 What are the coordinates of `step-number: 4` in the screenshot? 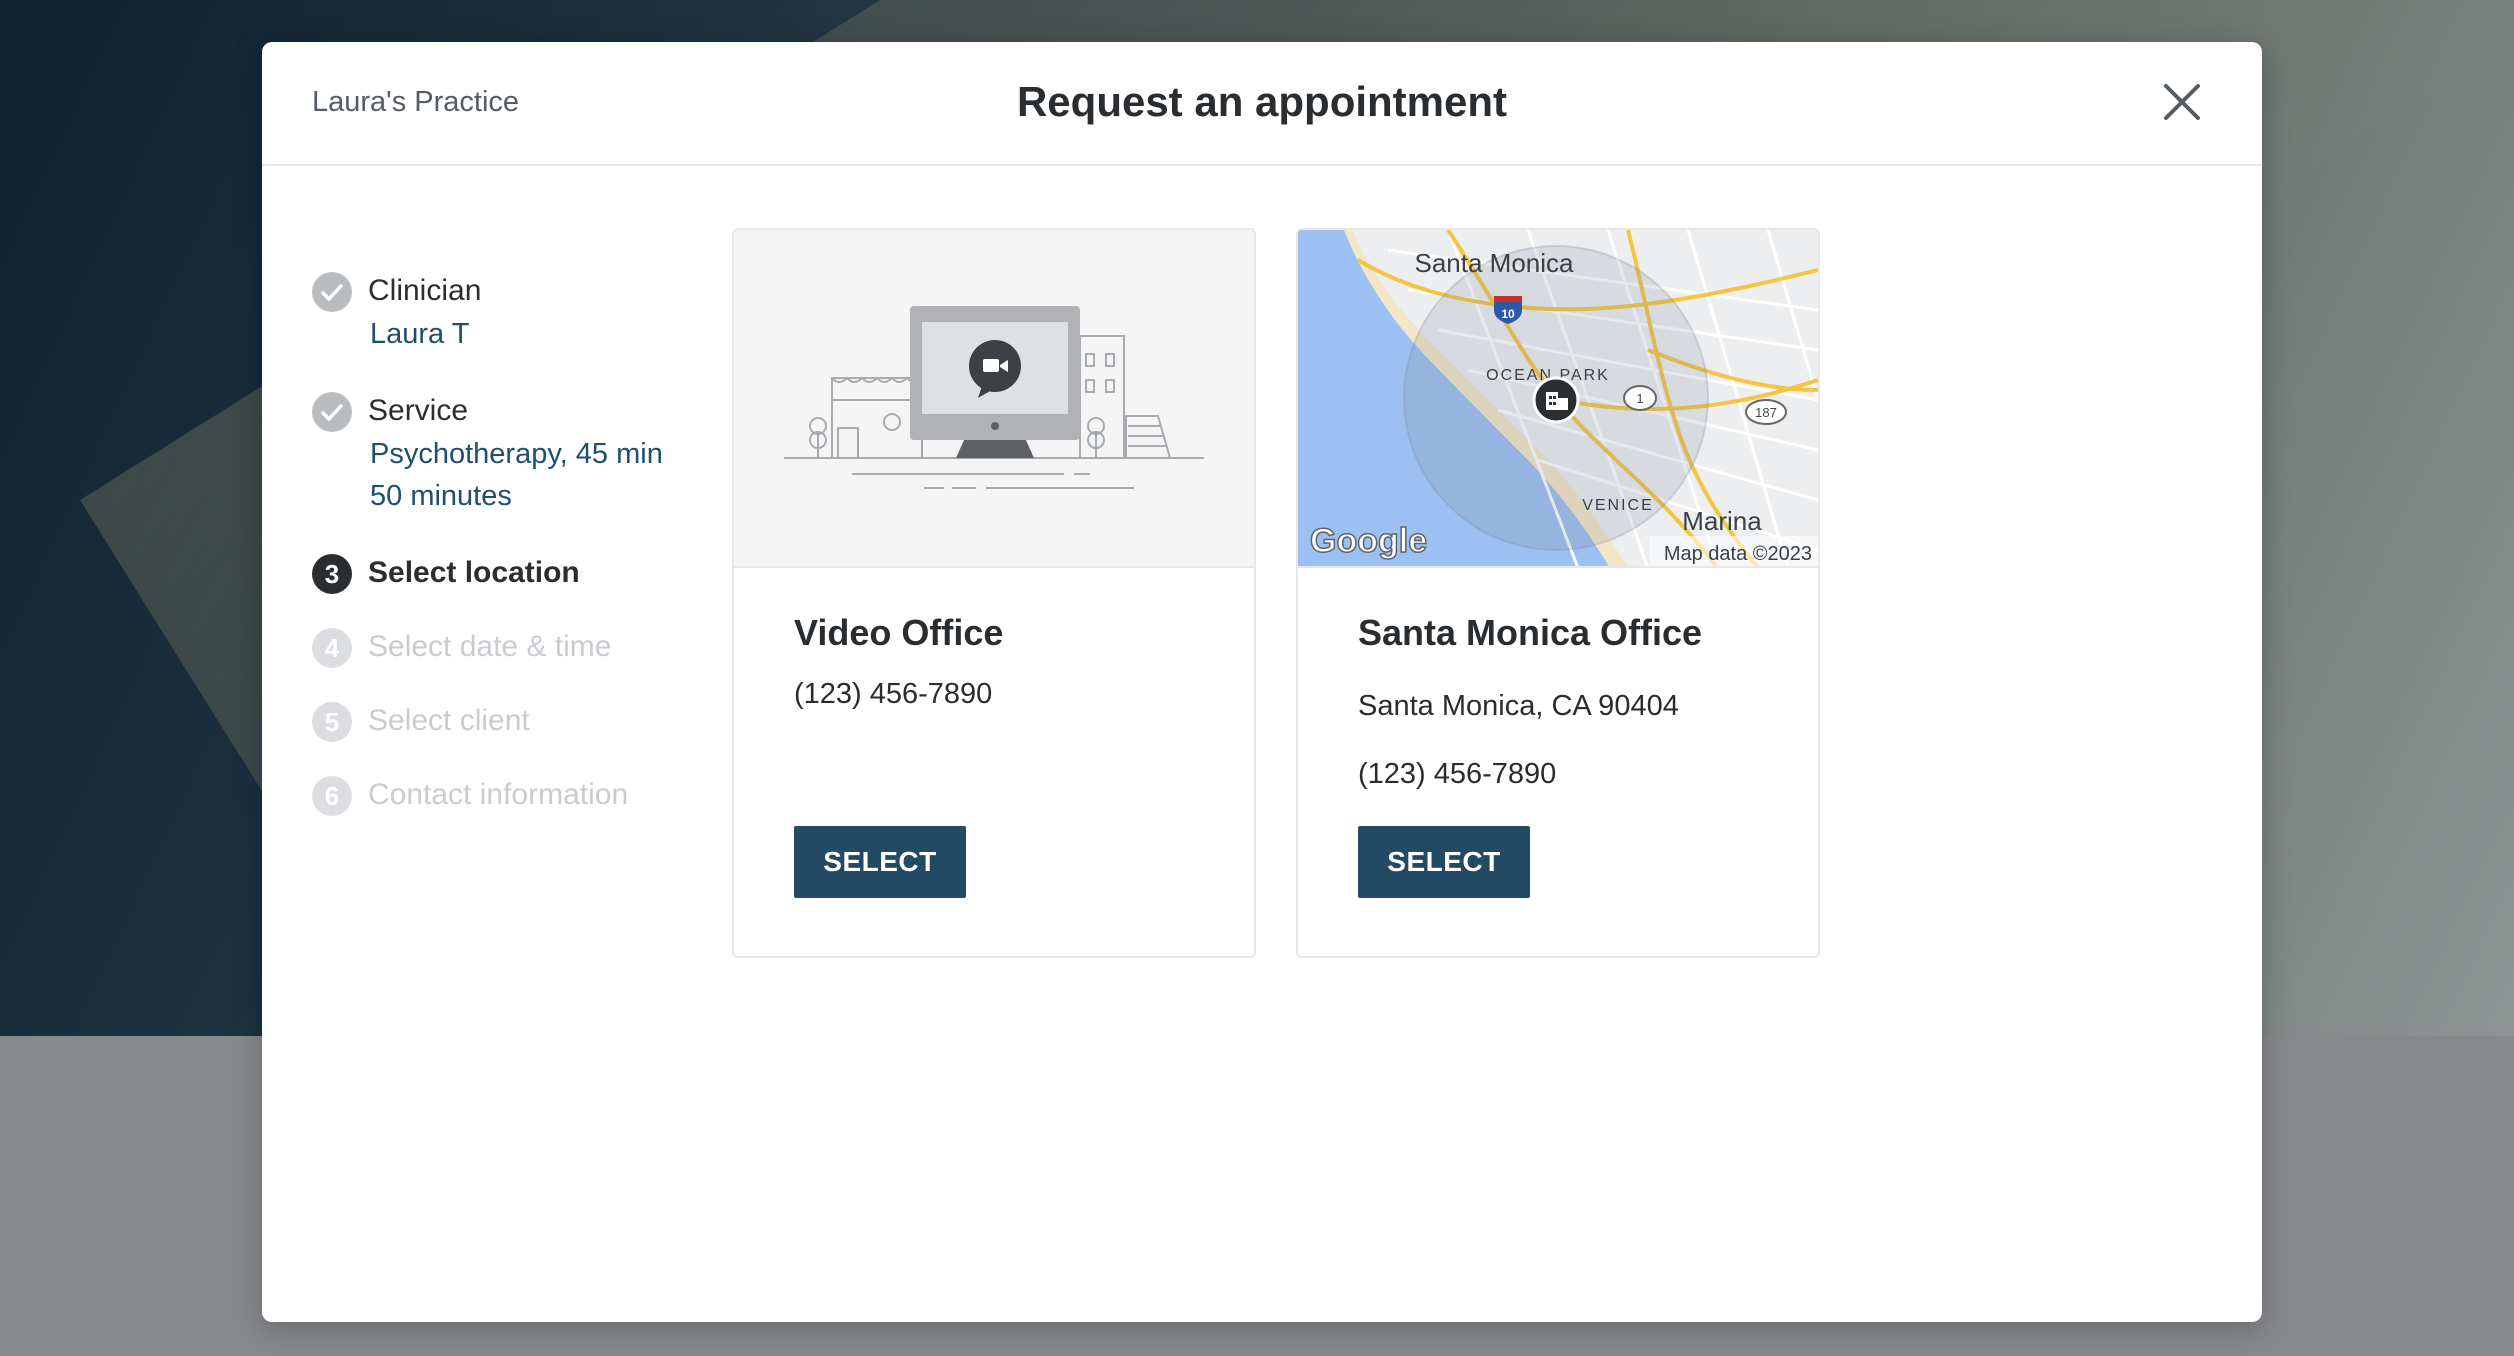 It's located at (332, 648).